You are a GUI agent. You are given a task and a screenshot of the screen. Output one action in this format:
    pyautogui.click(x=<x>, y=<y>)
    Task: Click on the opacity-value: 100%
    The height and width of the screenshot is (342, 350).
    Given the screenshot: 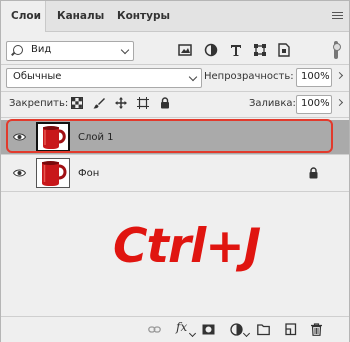 What is the action you would take?
    pyautogui.click(x=315, y=76)
    